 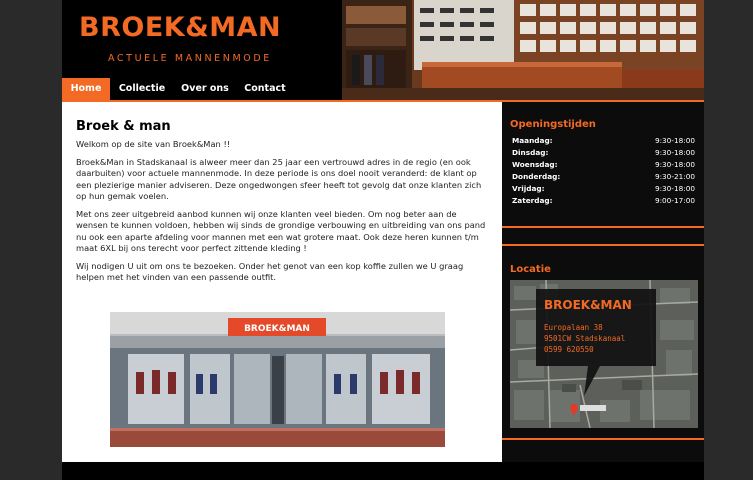 I want to click on logo-title: BROEK&MAN, so click(x=180, y=27).